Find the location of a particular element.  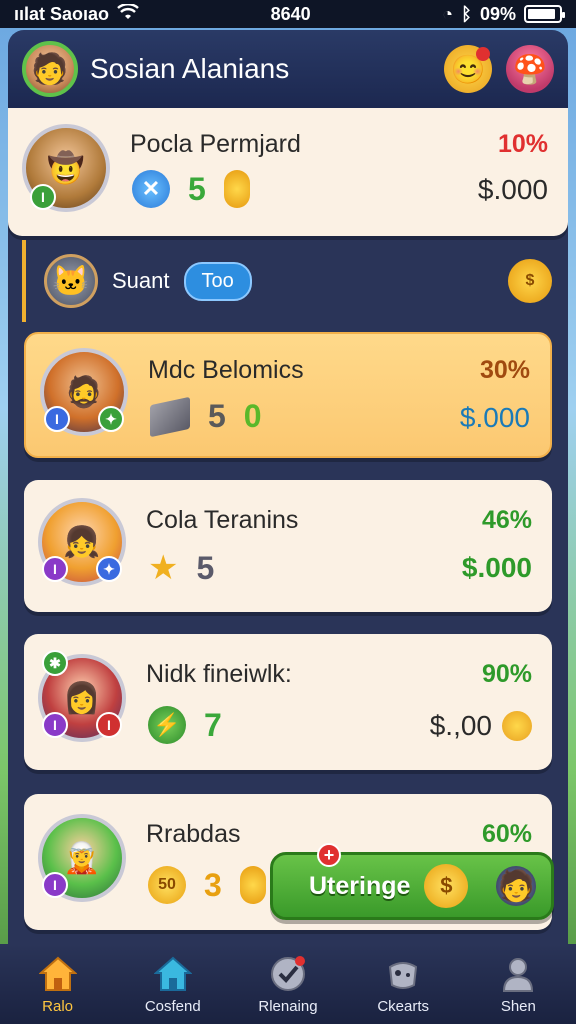

plus-badge-icon: + is located at coordinates (329, 855).